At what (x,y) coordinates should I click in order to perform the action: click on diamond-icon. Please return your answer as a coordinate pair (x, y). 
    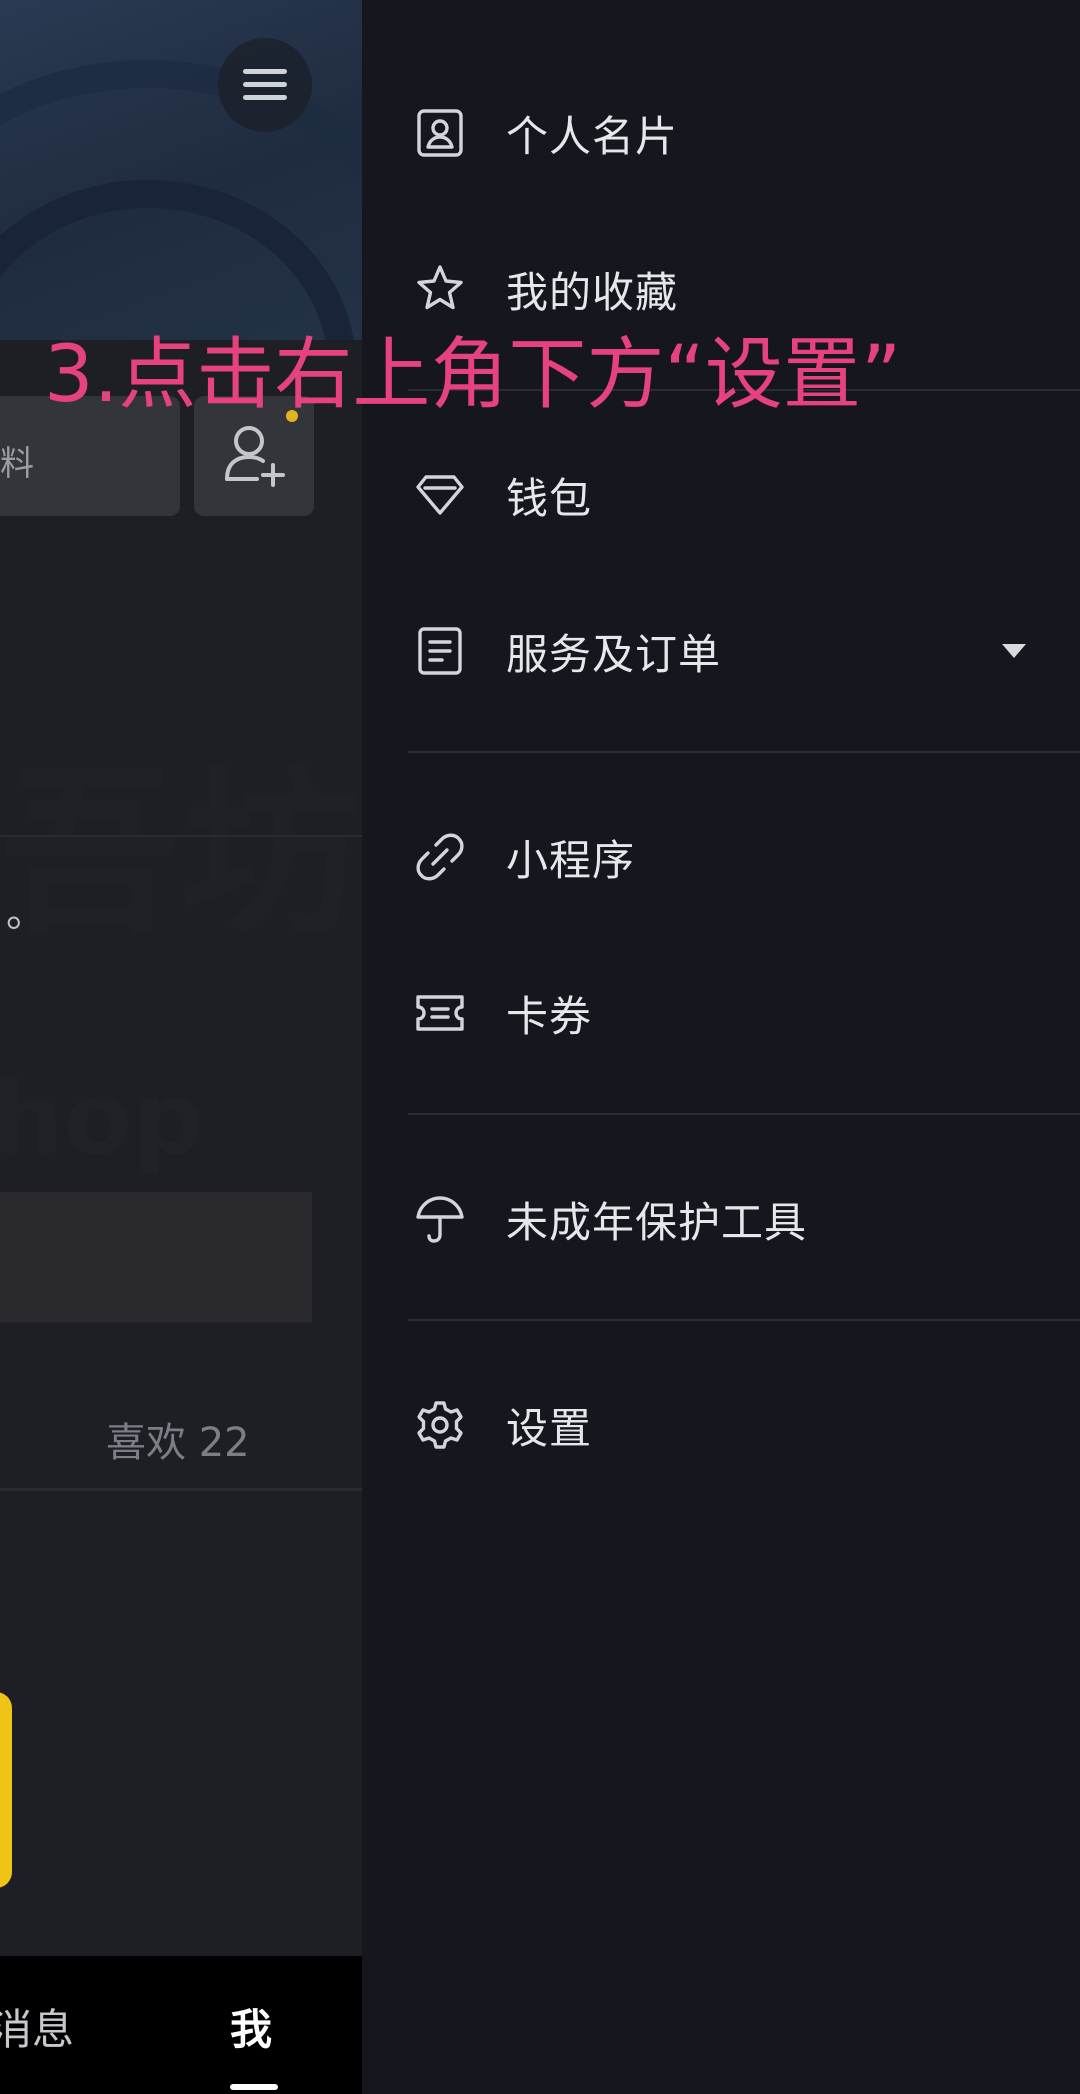
    Looking at the image, I should click on (440, 495).